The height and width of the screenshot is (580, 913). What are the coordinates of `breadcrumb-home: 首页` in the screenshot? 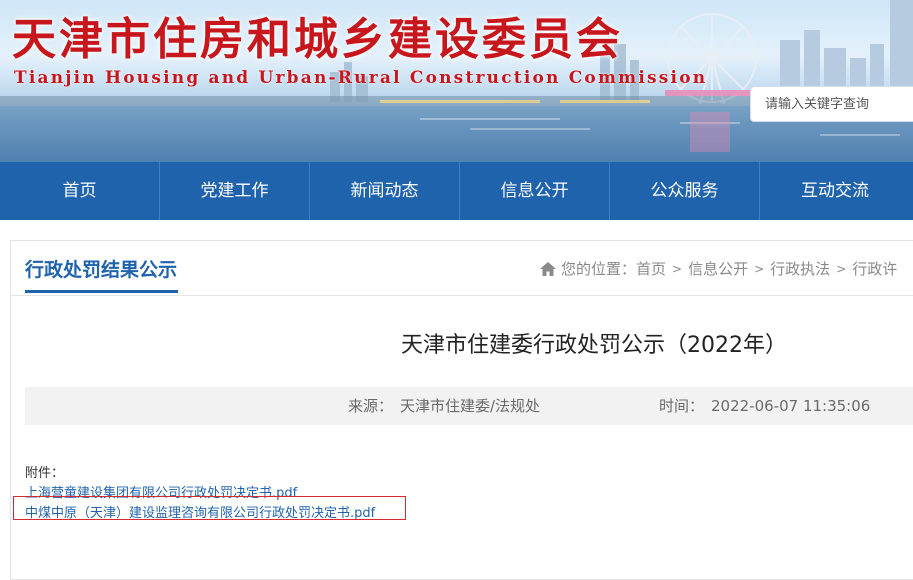 It's located at (651, 268).